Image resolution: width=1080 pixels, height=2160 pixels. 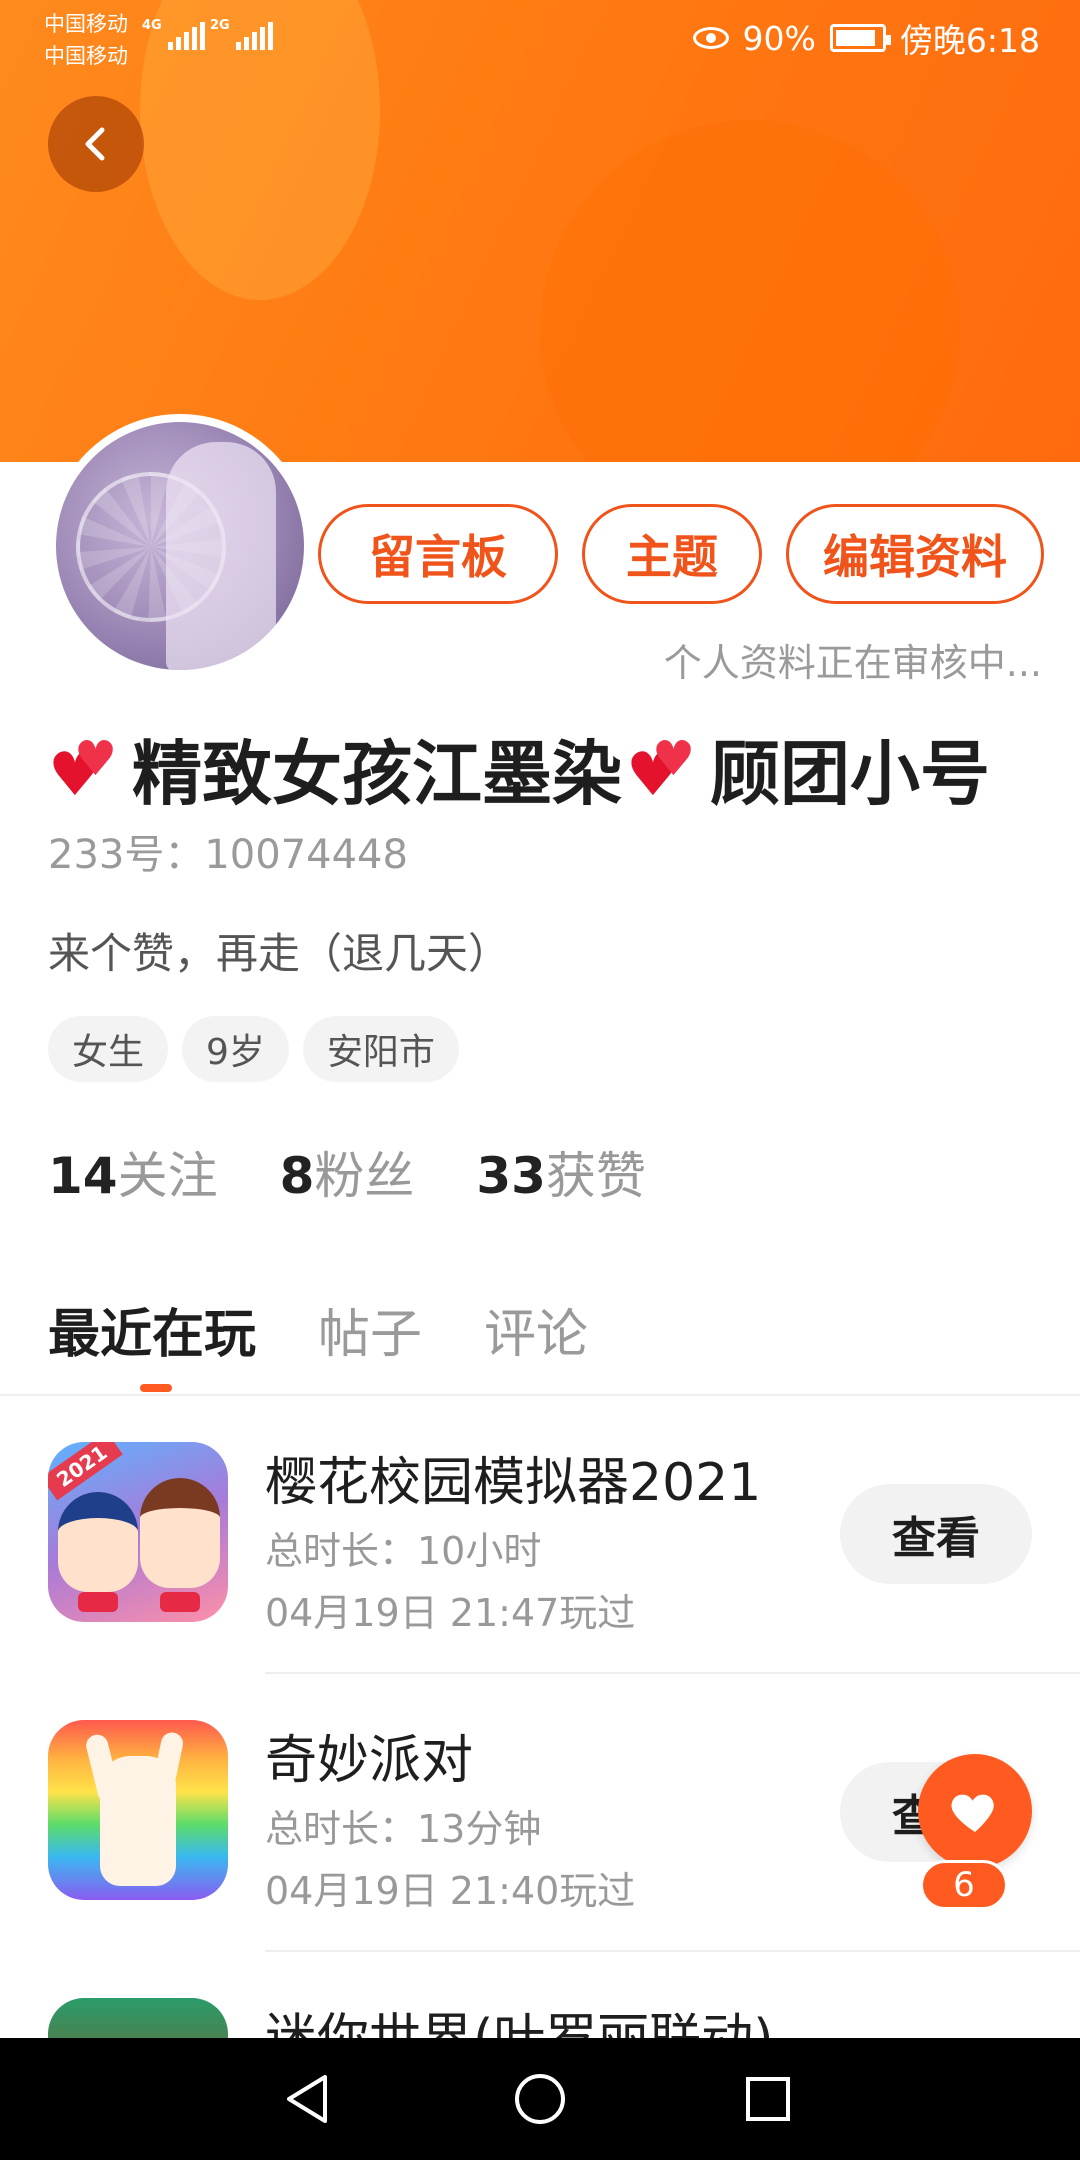 I want to click on profile-tabs: 最近在玩 帖子 评论, so click(x=318, y=1329).